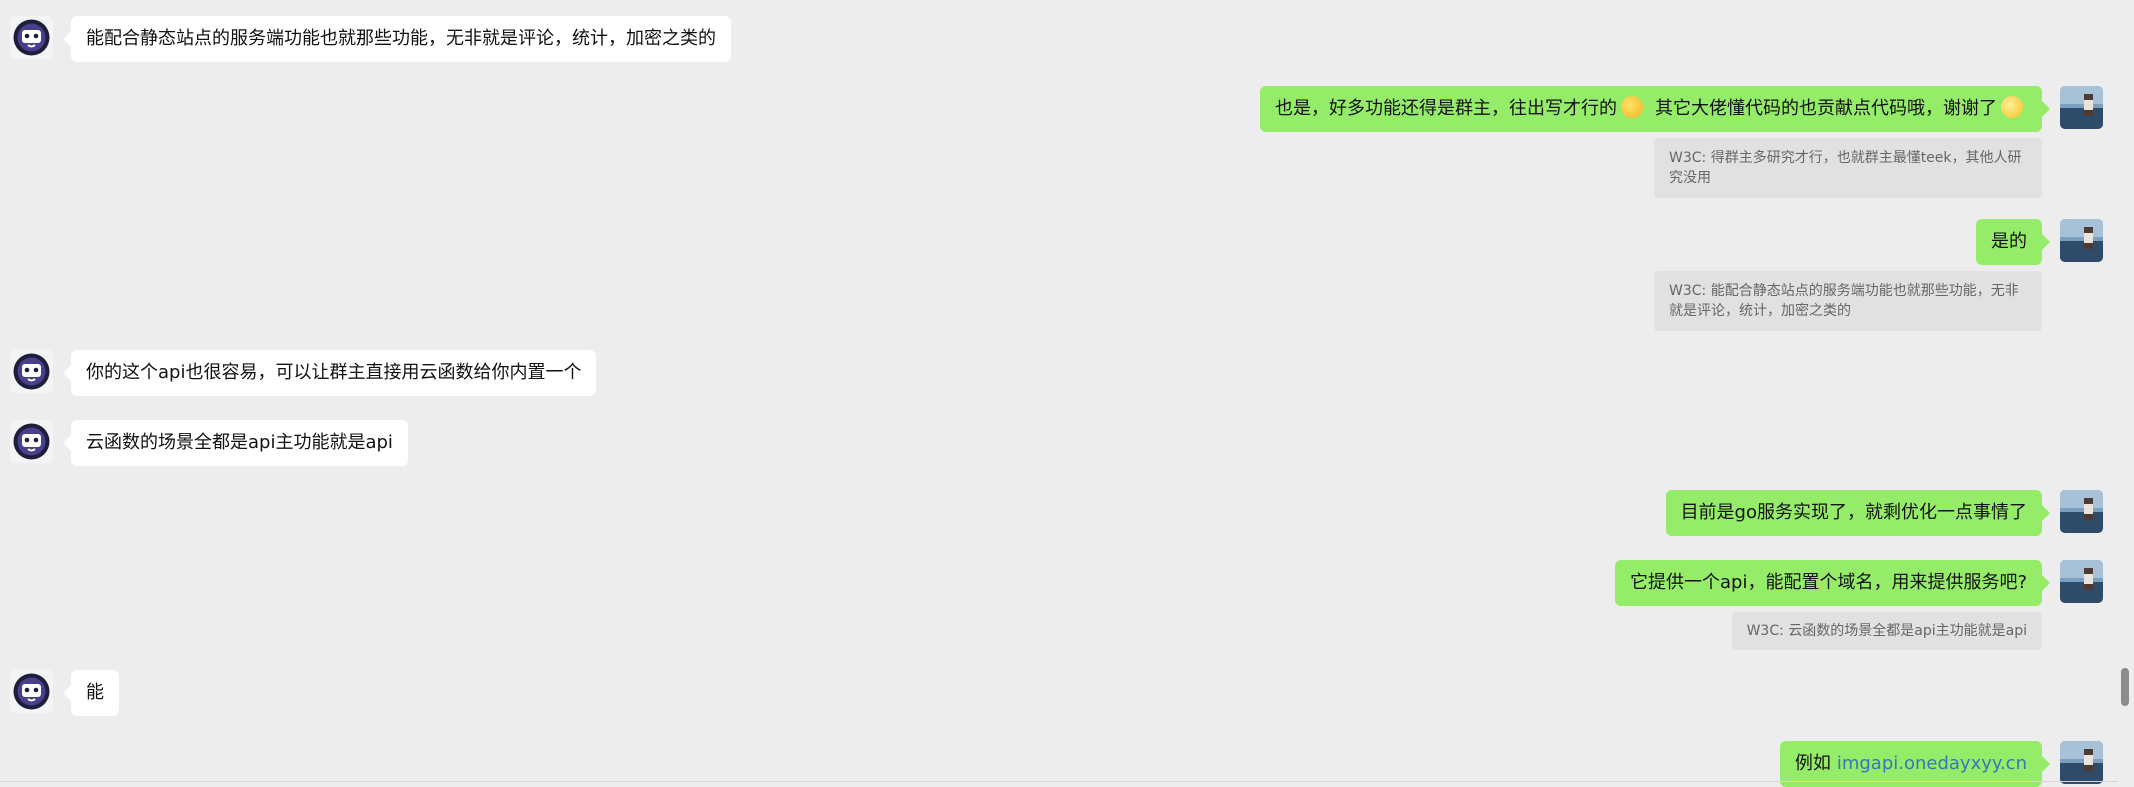  I want to click on message-bubble: 你的这个api也很容易，可以让群主直接用云函数给你内置一个, so click(329, 373).